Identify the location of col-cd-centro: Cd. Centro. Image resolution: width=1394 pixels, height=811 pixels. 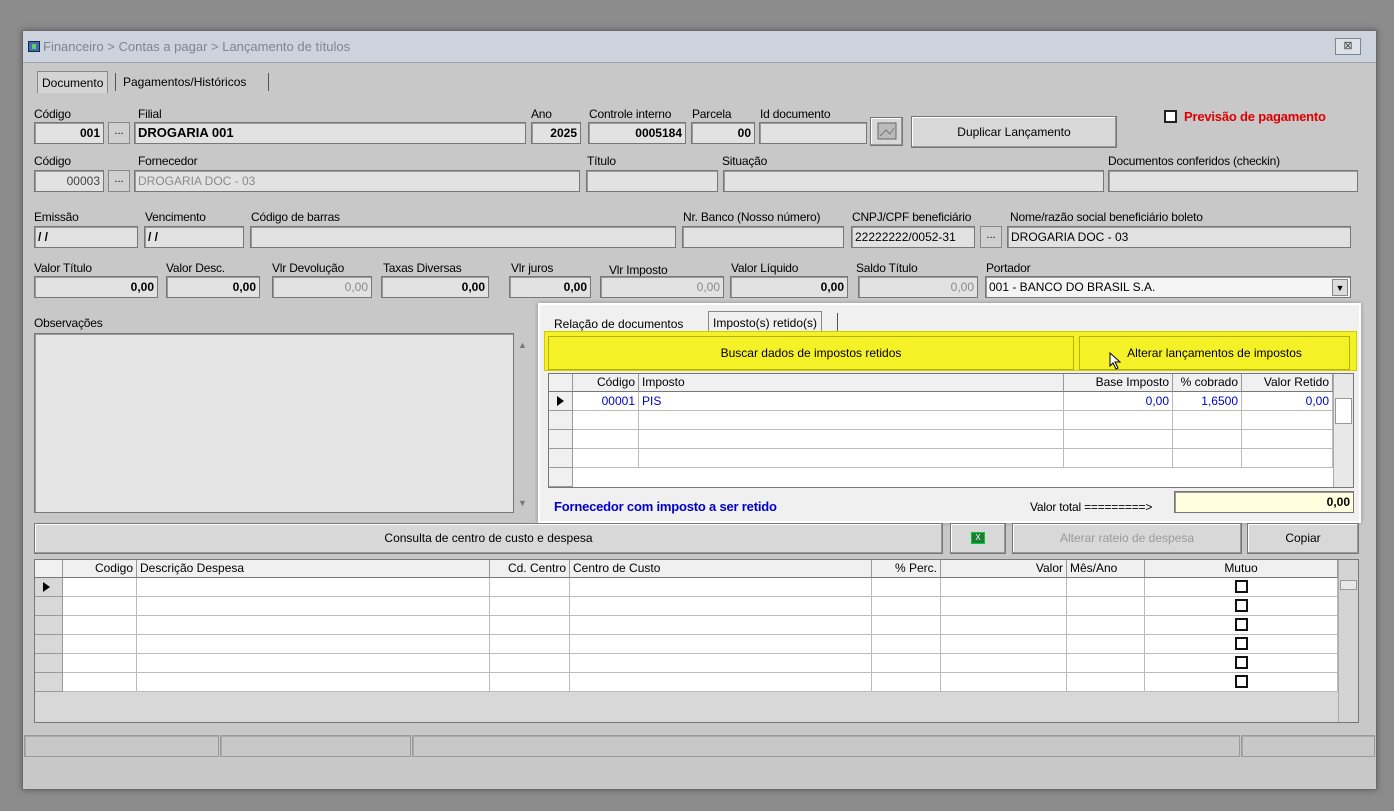
(530, 569).